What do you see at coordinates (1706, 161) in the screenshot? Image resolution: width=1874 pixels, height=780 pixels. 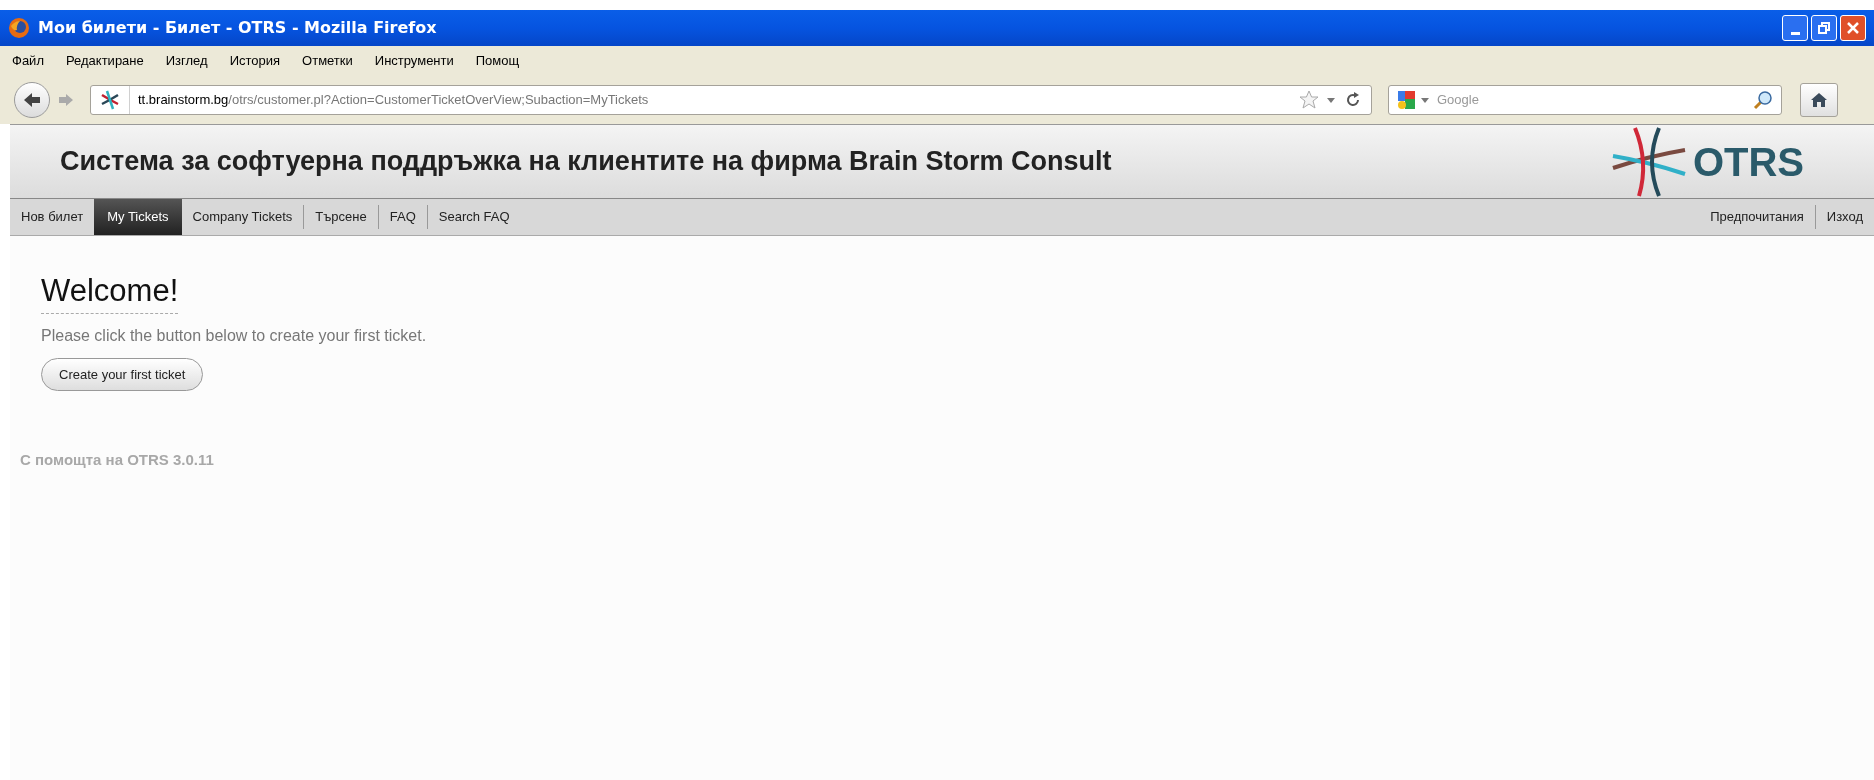 I see `otrs-logo: OTRS` at bounding box center [1706, 161].